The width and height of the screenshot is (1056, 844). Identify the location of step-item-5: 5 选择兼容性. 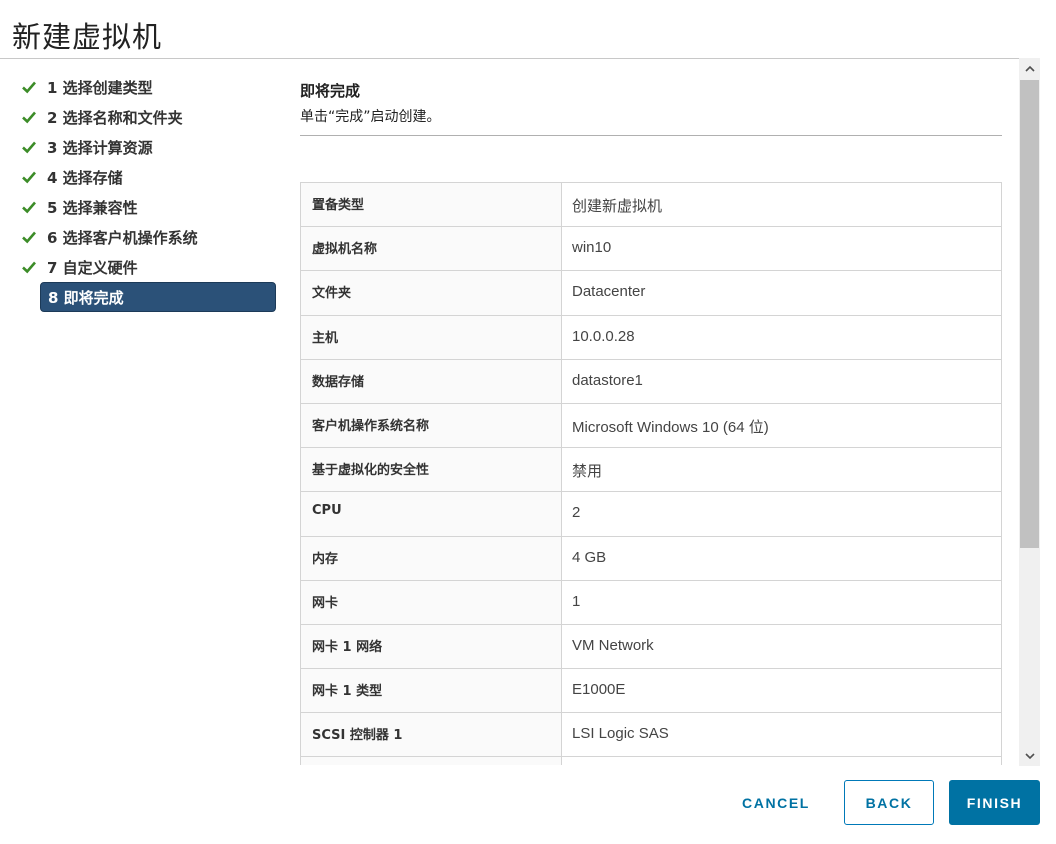
(149, 207).